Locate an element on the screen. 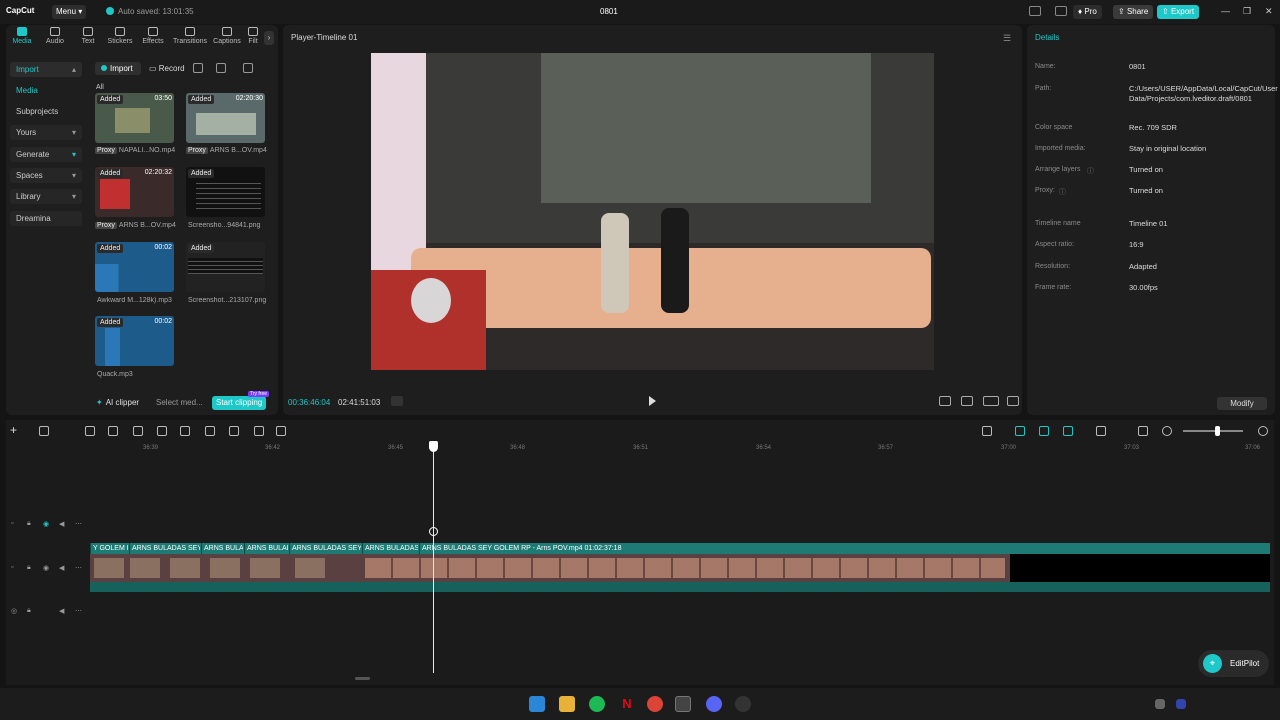 The height and width of the screenshot is (720, 1280). tab-stickers: Stickers is located at coordinates (120, 36).